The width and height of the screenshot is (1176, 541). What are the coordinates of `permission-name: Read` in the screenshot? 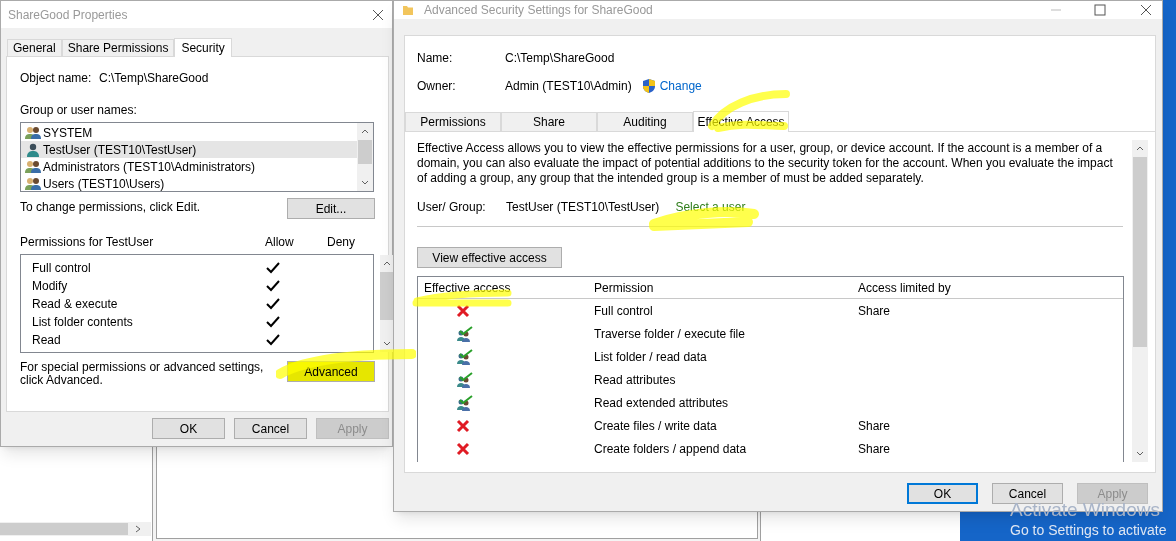 It's located at (46, 340).